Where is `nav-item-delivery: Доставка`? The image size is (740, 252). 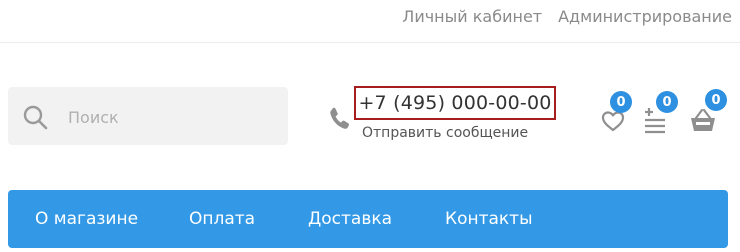 nav-item-delivery: Доставка is located at coordinates (350, 219).